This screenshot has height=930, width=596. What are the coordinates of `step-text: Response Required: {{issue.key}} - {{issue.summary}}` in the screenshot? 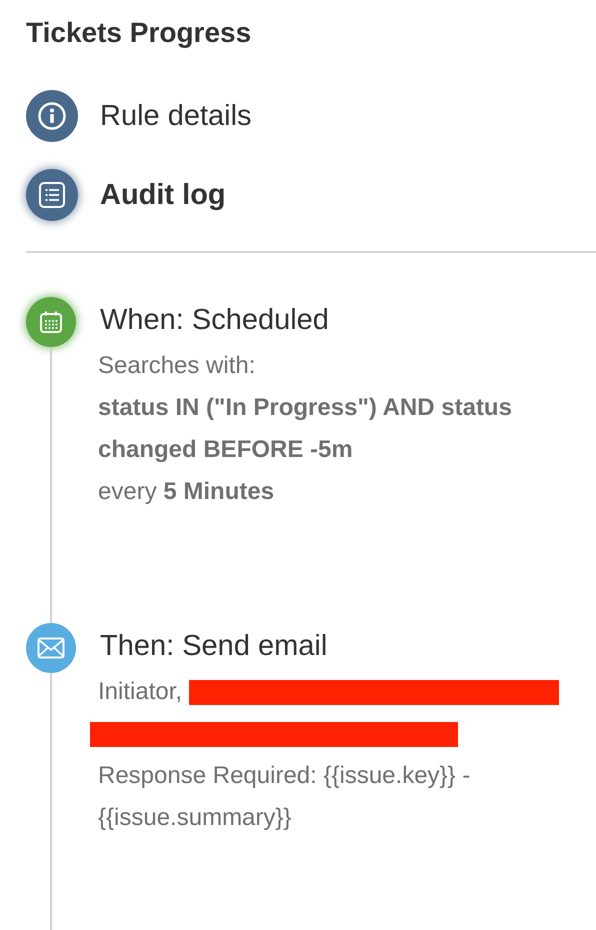 It's located at (285, 797).